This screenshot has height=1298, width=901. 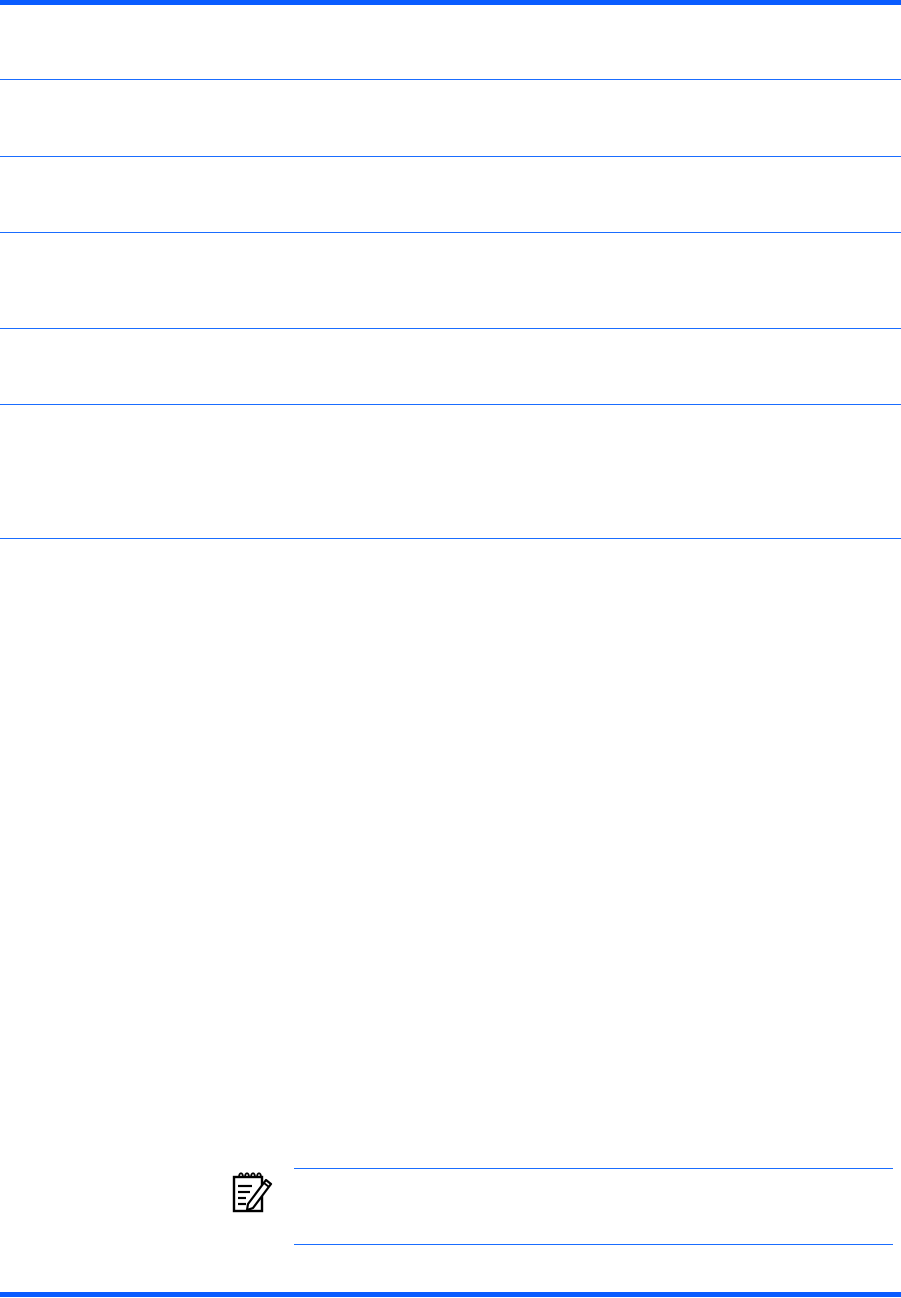 What do you see at coordinates (593, 1168) in the screenshot?
I see `note-top-rule` at bounding box center [593, 1168].